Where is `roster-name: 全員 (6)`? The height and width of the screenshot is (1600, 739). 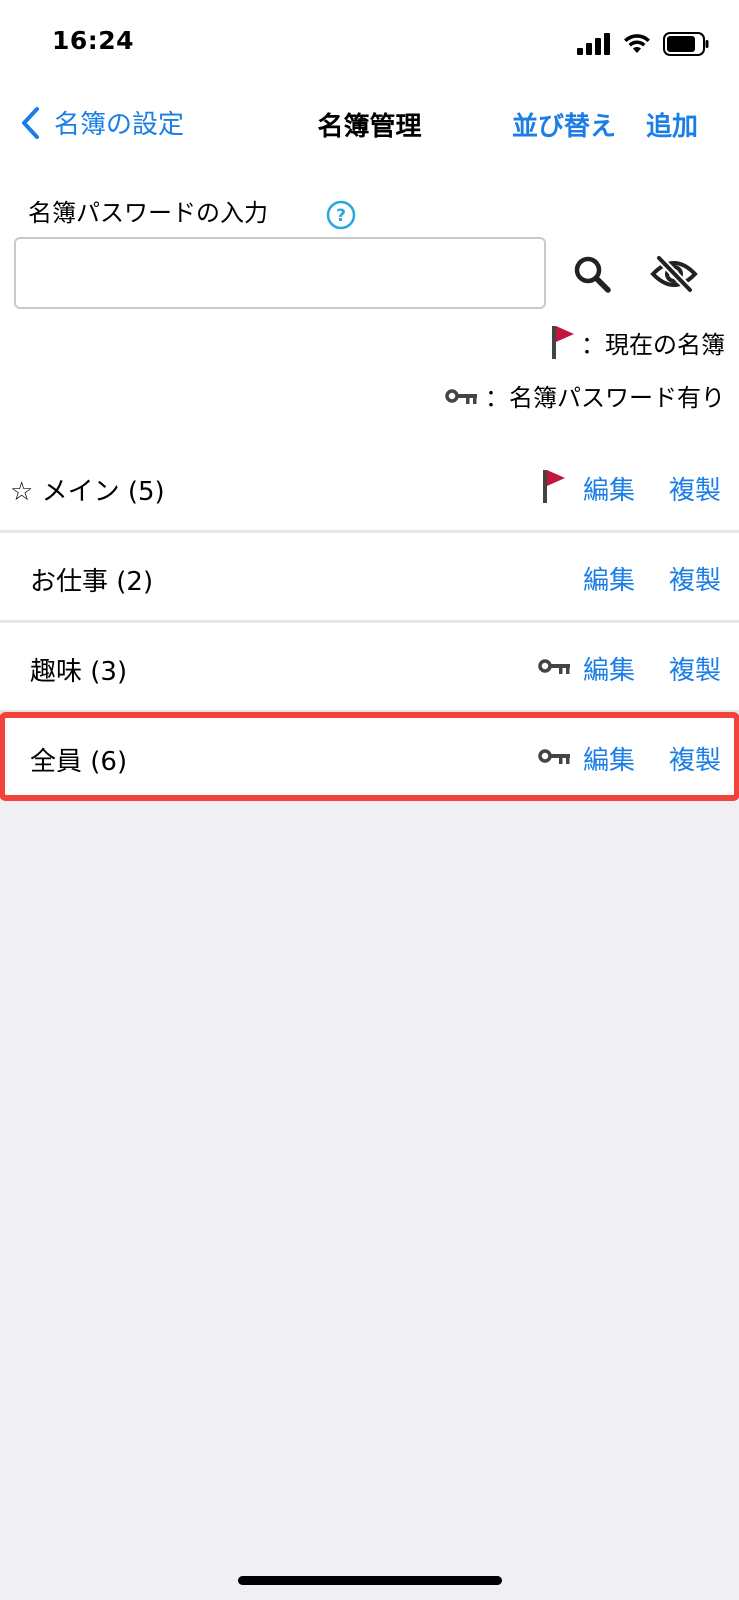
roster-name: 全員 (6) is located at coordinates (79, 762).